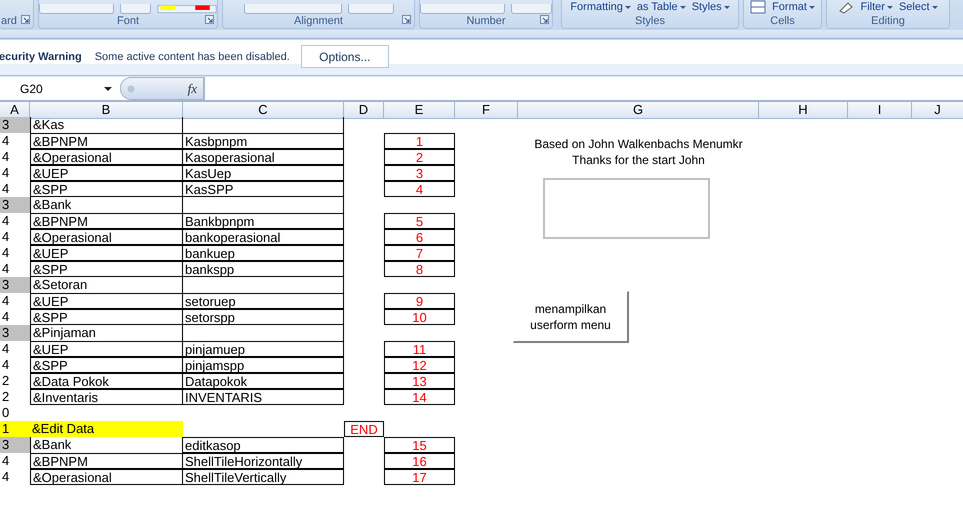  I want to click on table-cell: bankoperasional, so click(263, 237).